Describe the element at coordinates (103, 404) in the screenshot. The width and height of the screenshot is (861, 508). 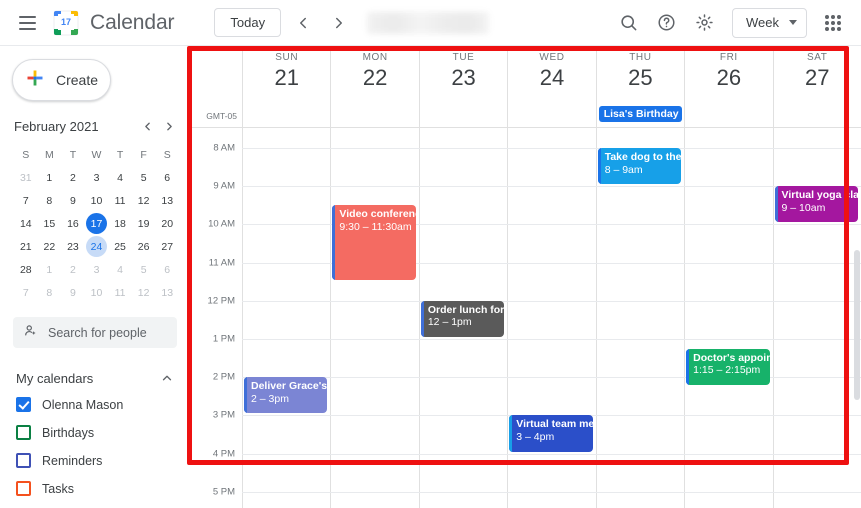
I see `calendar-list-item: Olenna Mason` at that location.